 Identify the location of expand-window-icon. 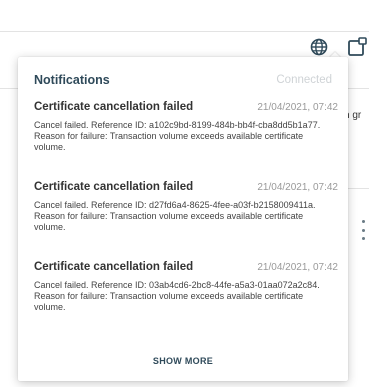
(357, 46).